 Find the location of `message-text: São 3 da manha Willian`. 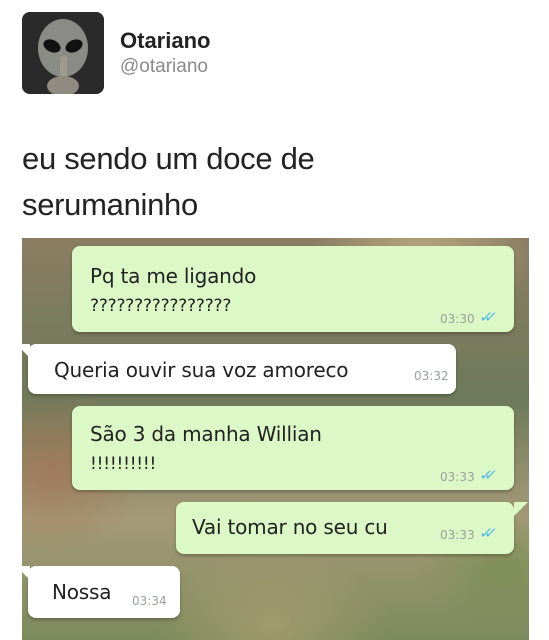

message-text: São 3 da manha Willian is located at coordinates (206, 434).